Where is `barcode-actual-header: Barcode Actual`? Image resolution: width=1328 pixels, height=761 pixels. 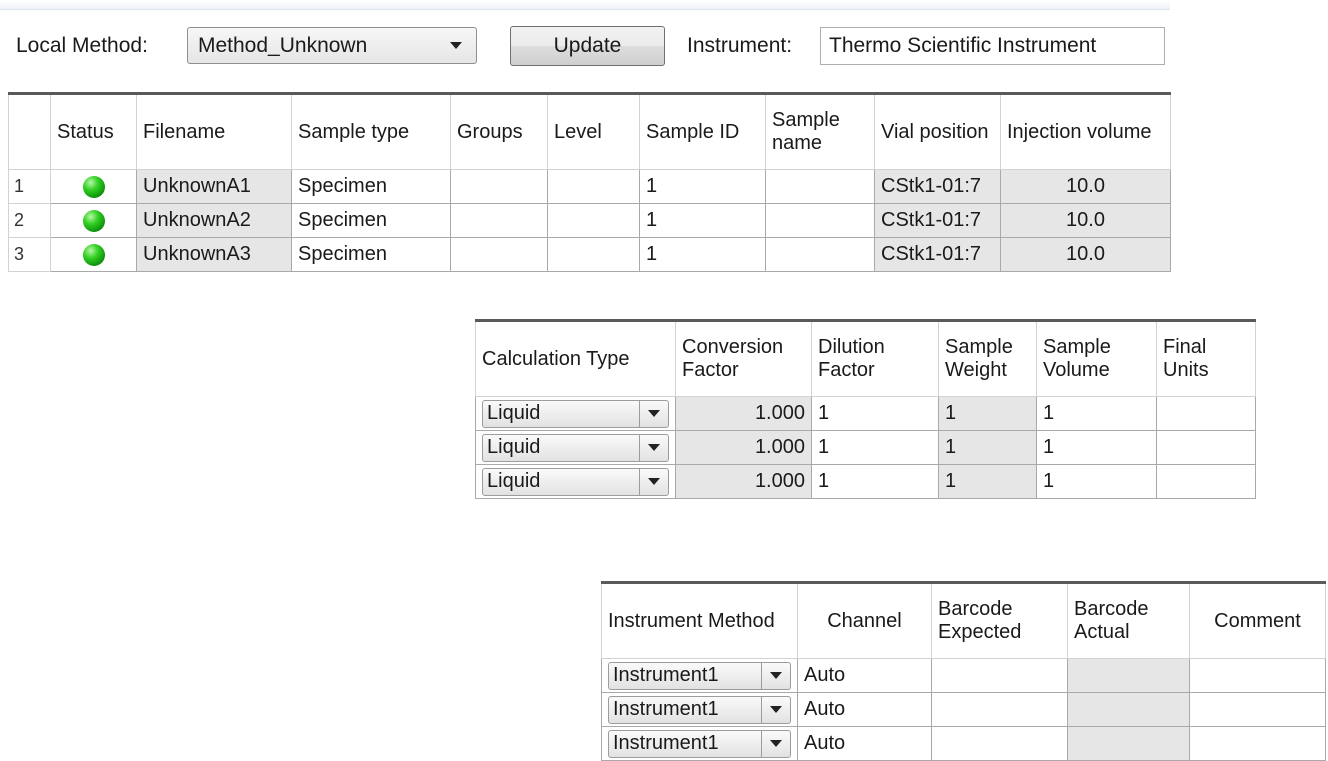
barcode-actual-header: Barcode Actual is located at coordinates (1128, 620).